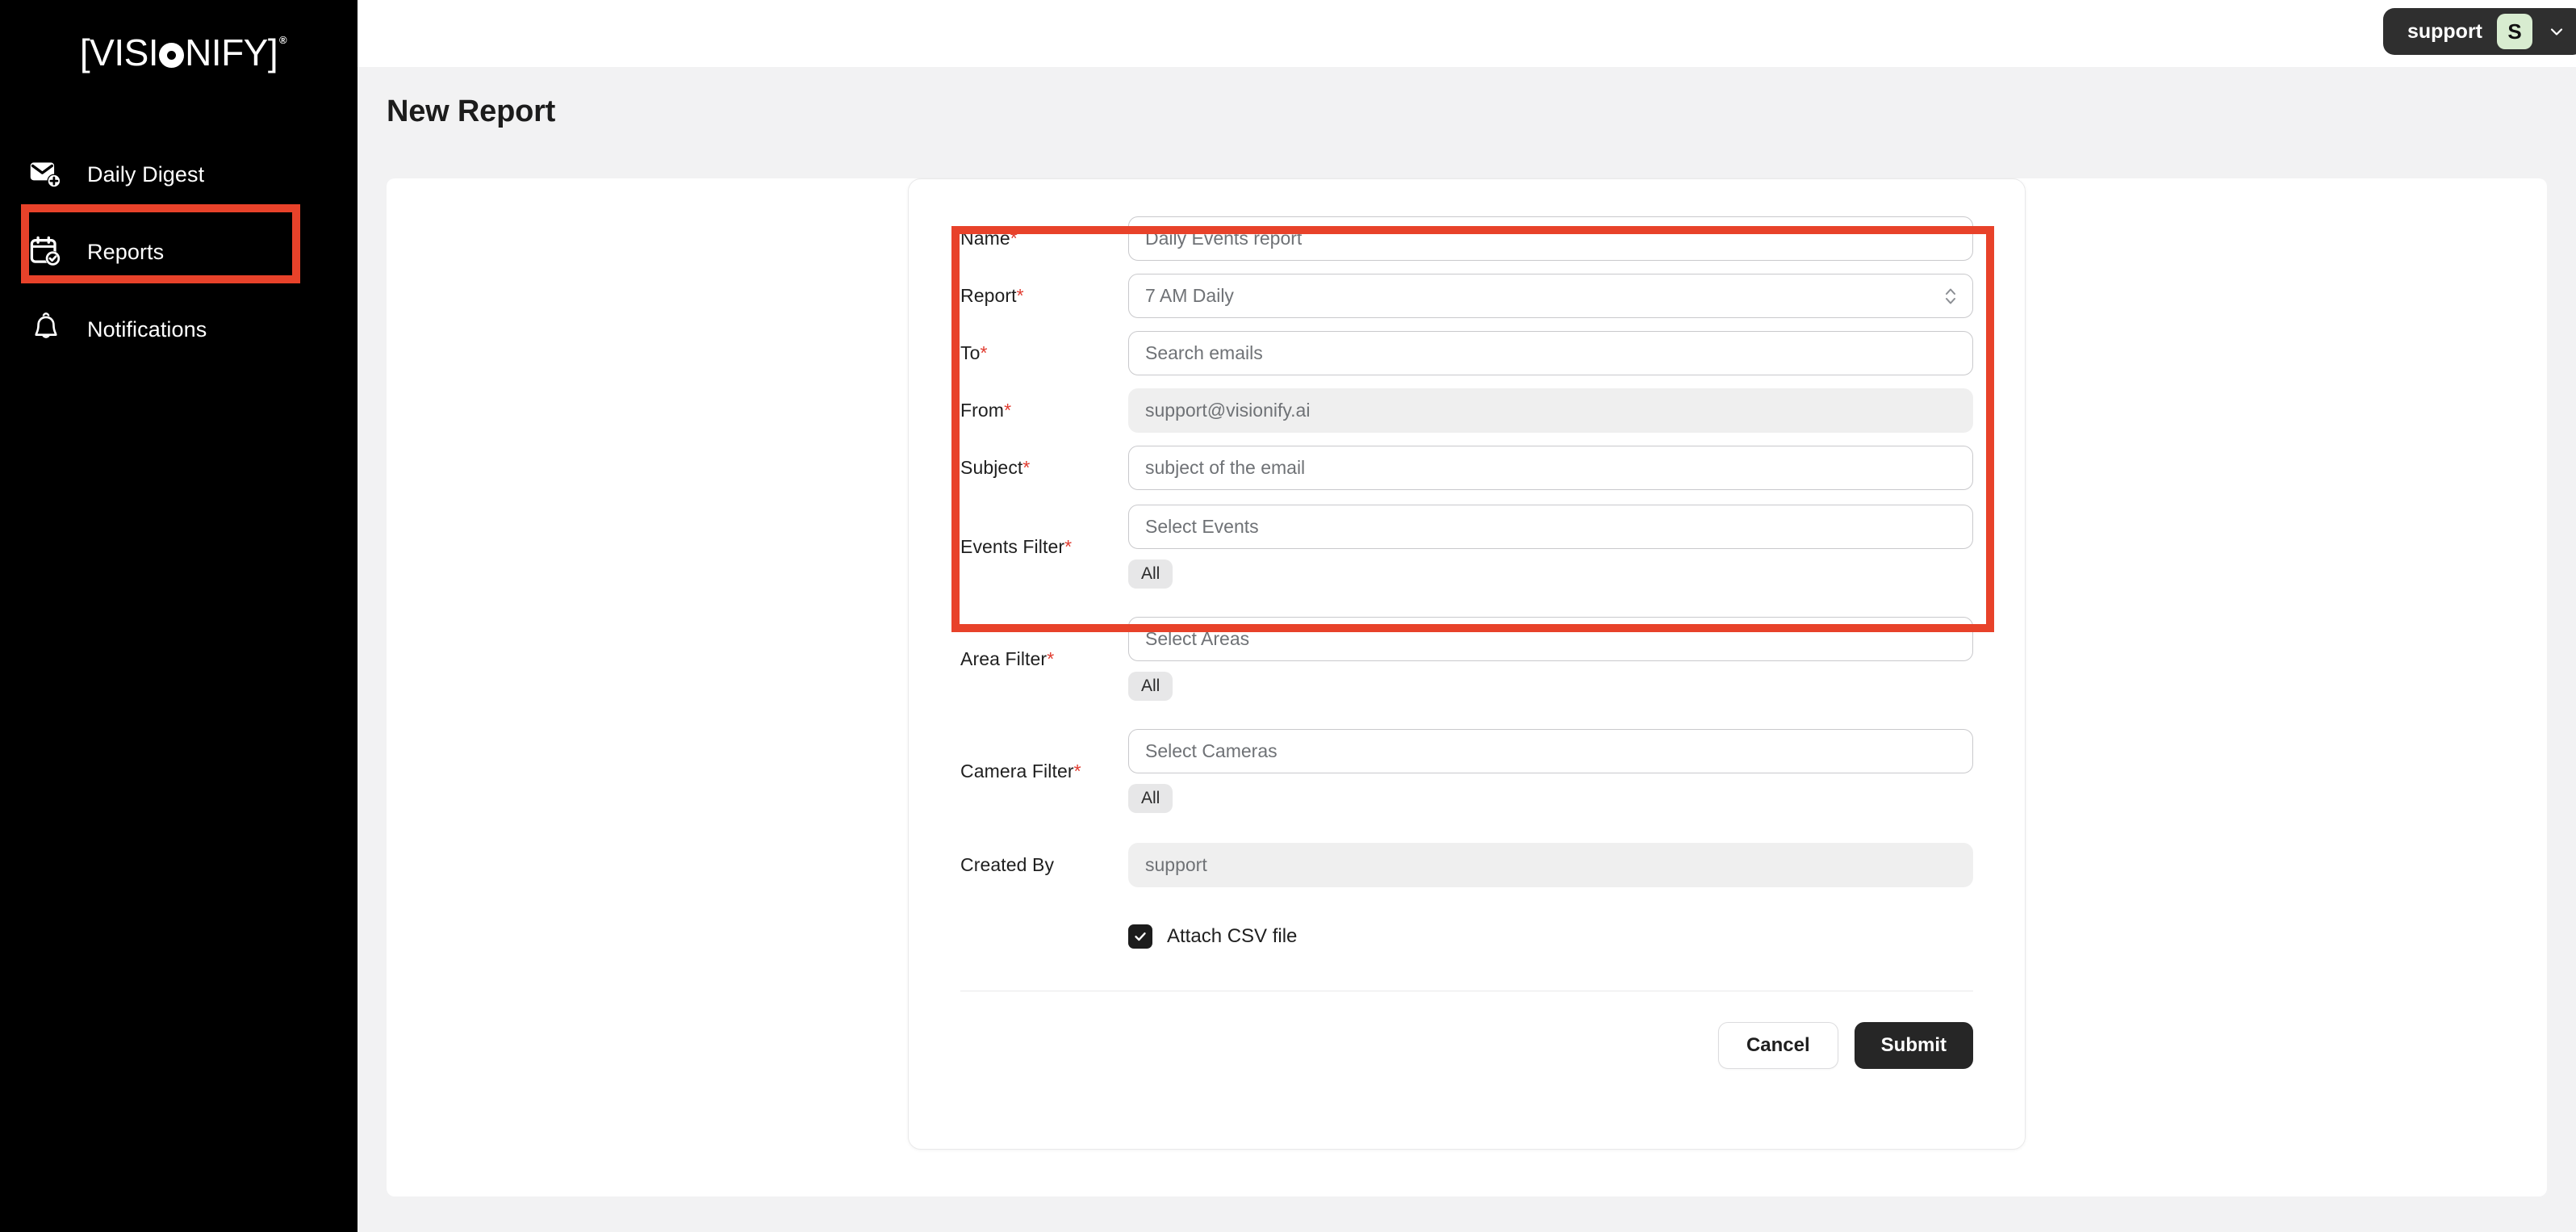 The width and height of the screenshot is (2576, 1232). What do you see at coordinates (1007, 864) in the screenshot?
I see `label-created-by: Created By` at bounding box center [1007, 864].